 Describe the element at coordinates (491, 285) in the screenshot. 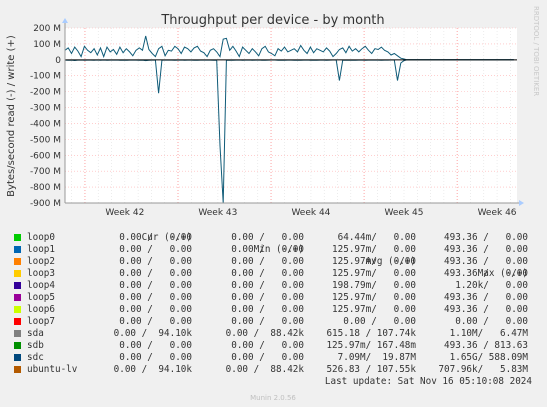

I see `legend-max: 1.20k/ 0.00` at that location.